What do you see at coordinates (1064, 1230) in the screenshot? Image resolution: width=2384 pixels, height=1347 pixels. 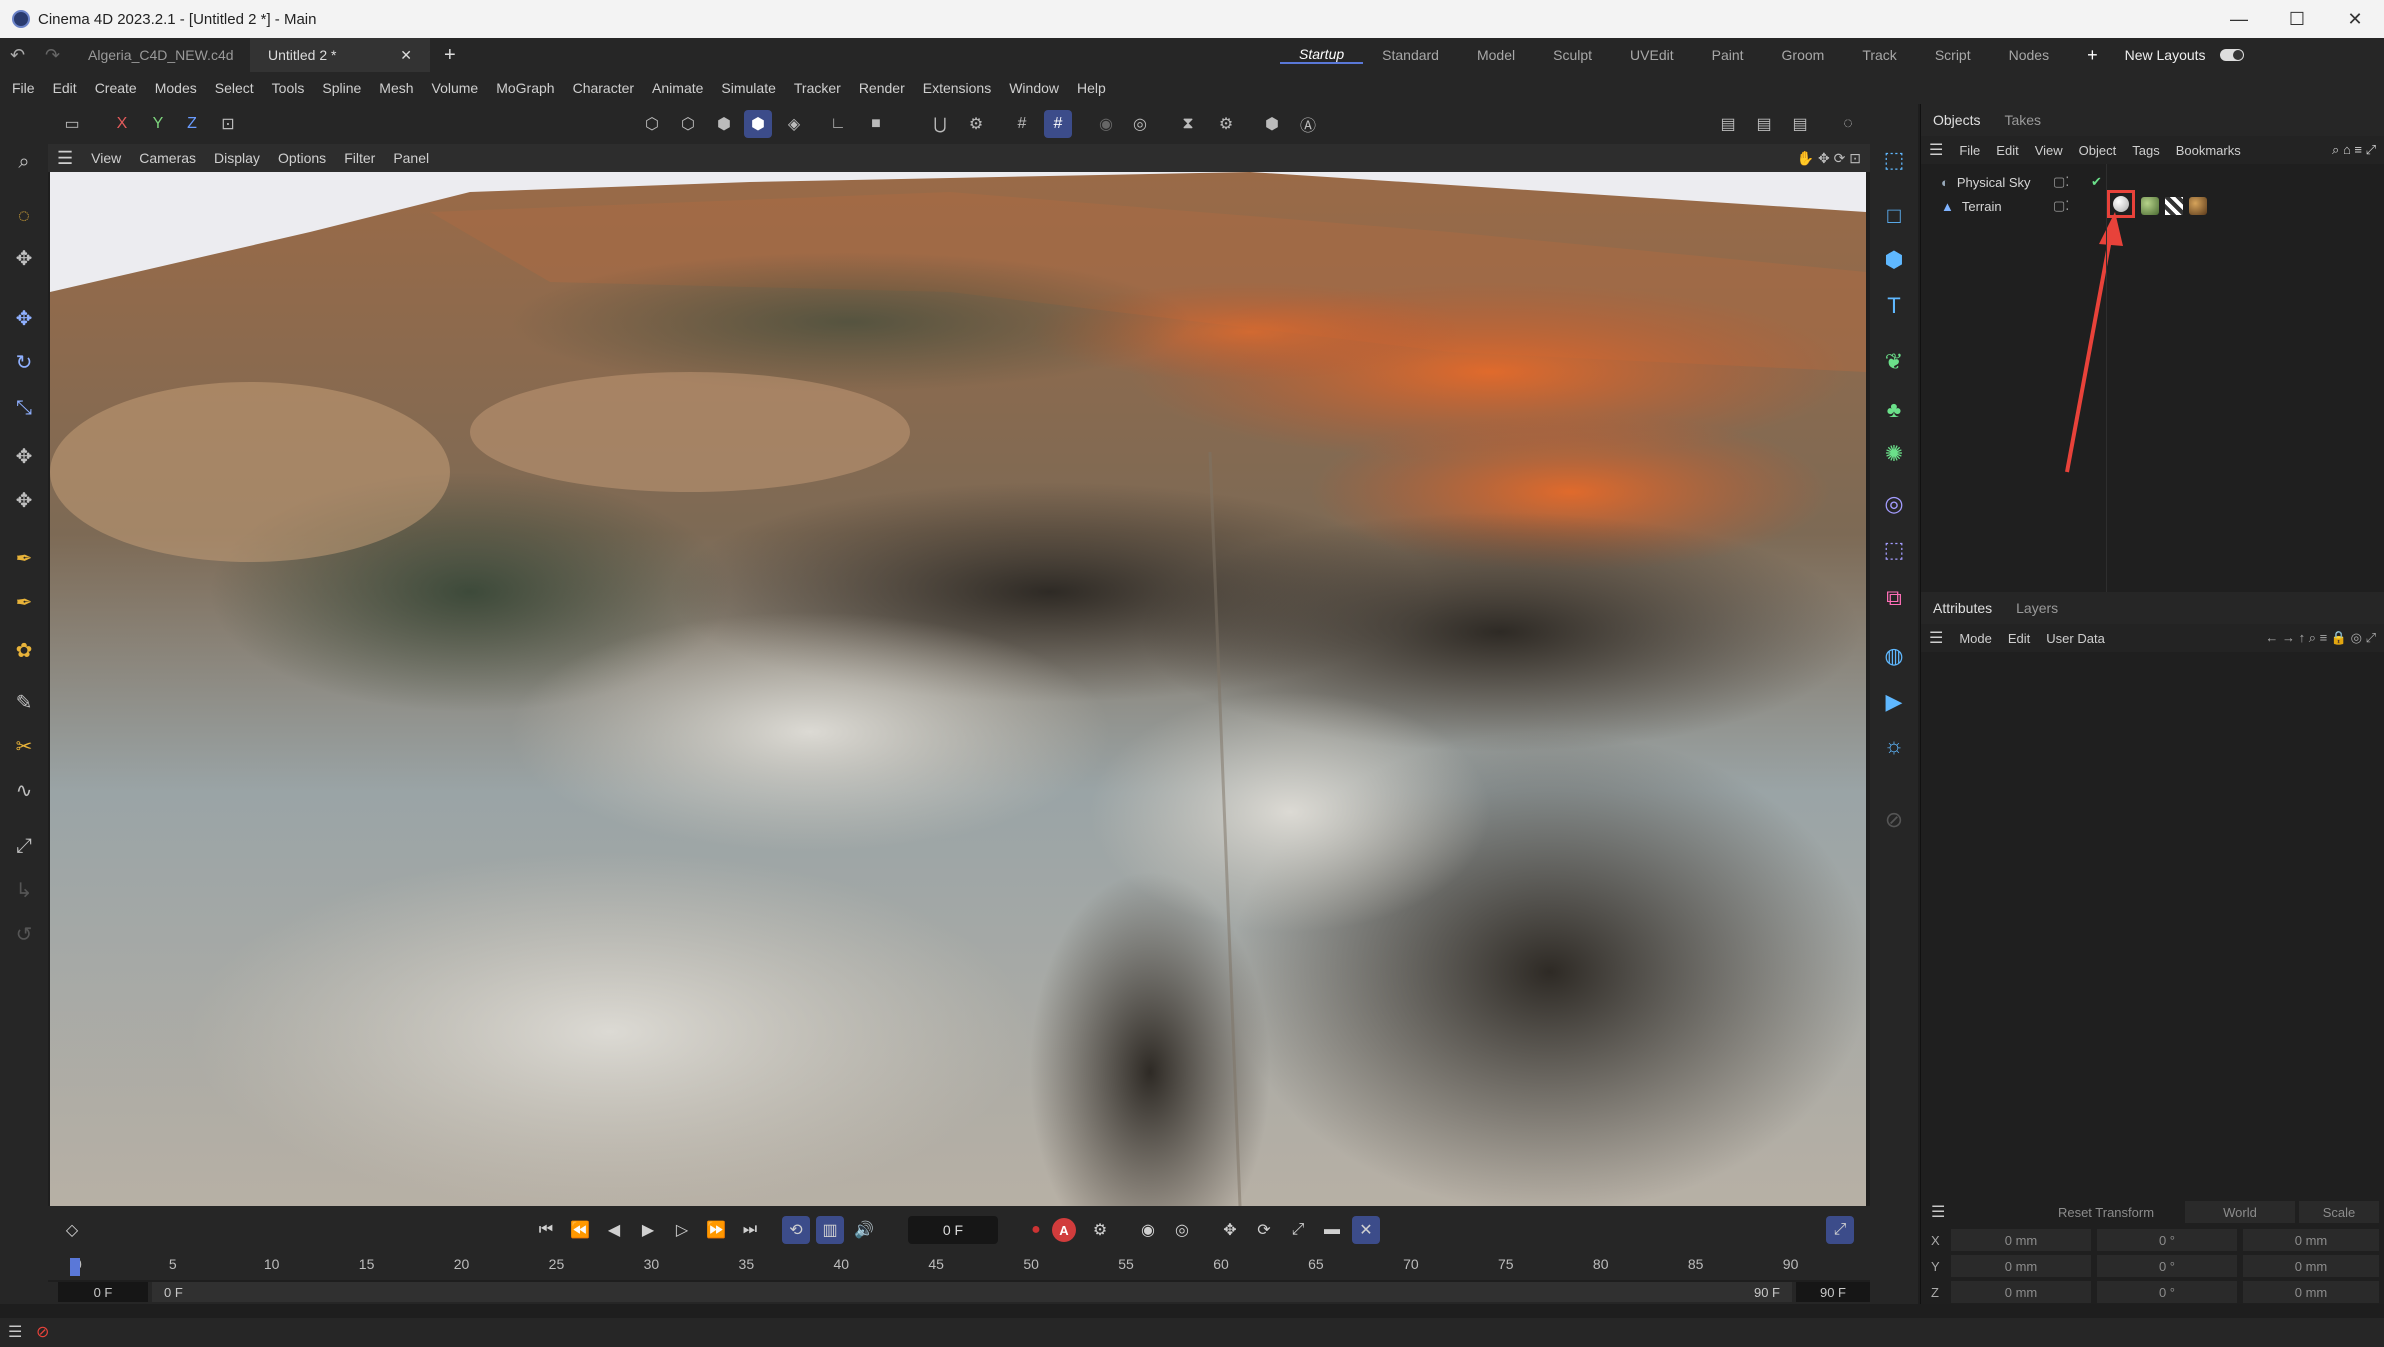 I see `autokey-button: A` at bounding box center [1064, 1230].